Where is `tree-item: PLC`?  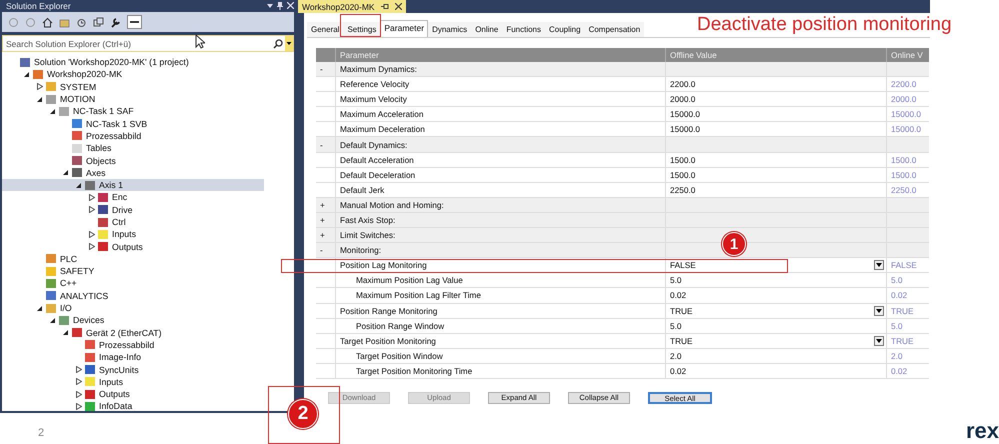
tree-item: PLC is located at coordinates (133, 259).